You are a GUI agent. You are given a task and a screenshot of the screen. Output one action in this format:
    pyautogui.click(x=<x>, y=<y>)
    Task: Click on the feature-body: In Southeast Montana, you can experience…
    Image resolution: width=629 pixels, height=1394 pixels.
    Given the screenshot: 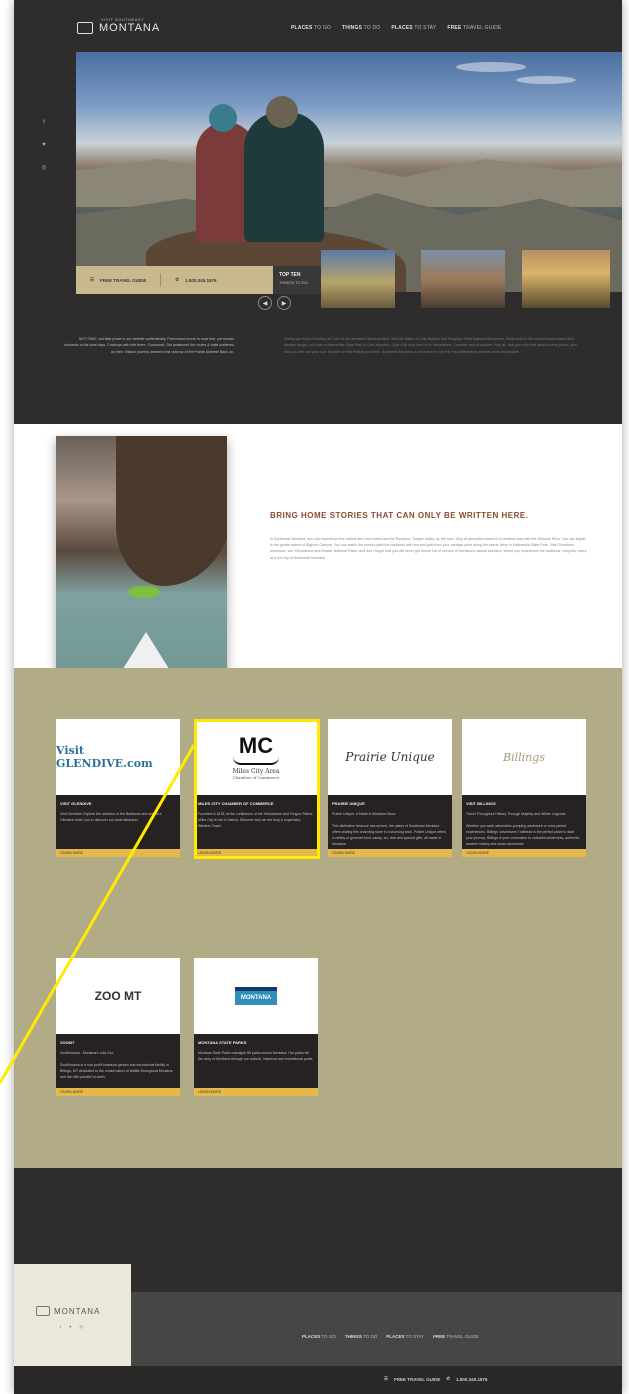 What is the action you would take?
    pyautogui.click(x=429, y=548)
    